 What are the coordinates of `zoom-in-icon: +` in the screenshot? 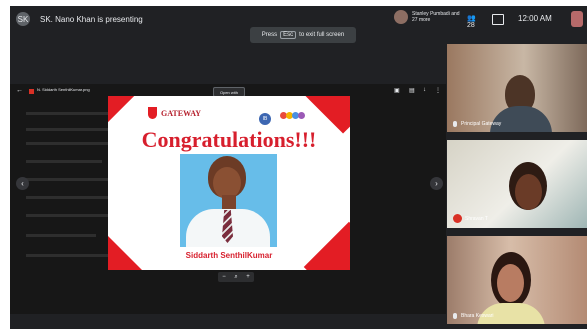 It's located at (248, 277).